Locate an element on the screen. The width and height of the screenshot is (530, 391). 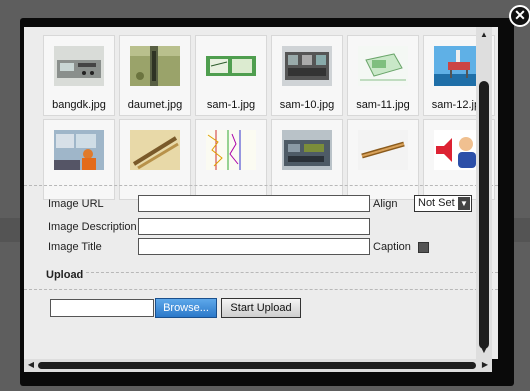
machine-diagram-image is located at coordinates (383, 66).